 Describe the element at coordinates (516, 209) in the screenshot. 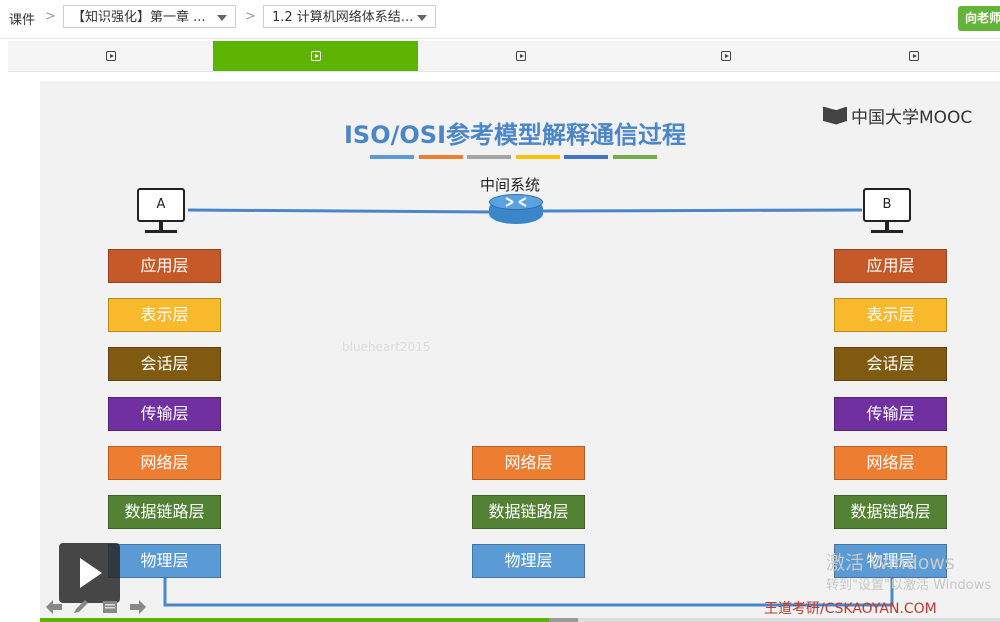

I see `router-icon` at that location.